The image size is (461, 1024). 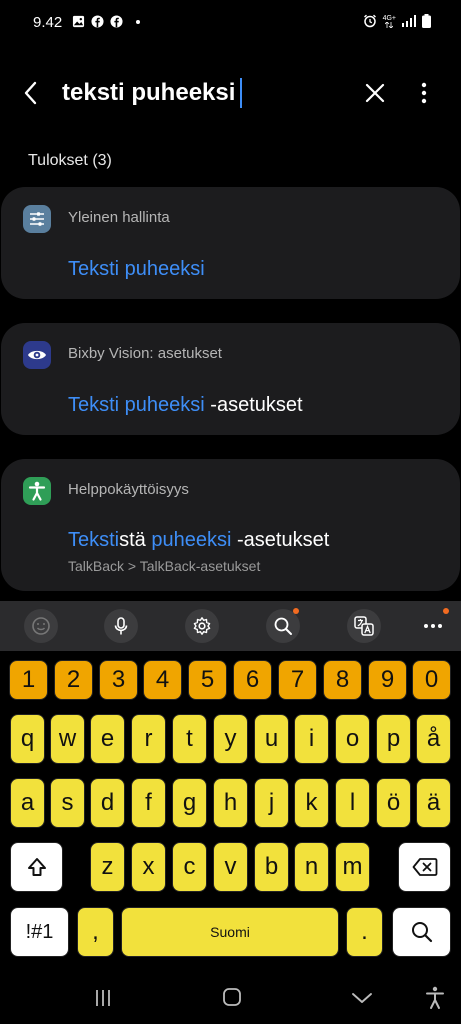 What do you see at coordinates (107, 867) in the screenshot?
I see `key-z: z` at bounding box center [107, 867].